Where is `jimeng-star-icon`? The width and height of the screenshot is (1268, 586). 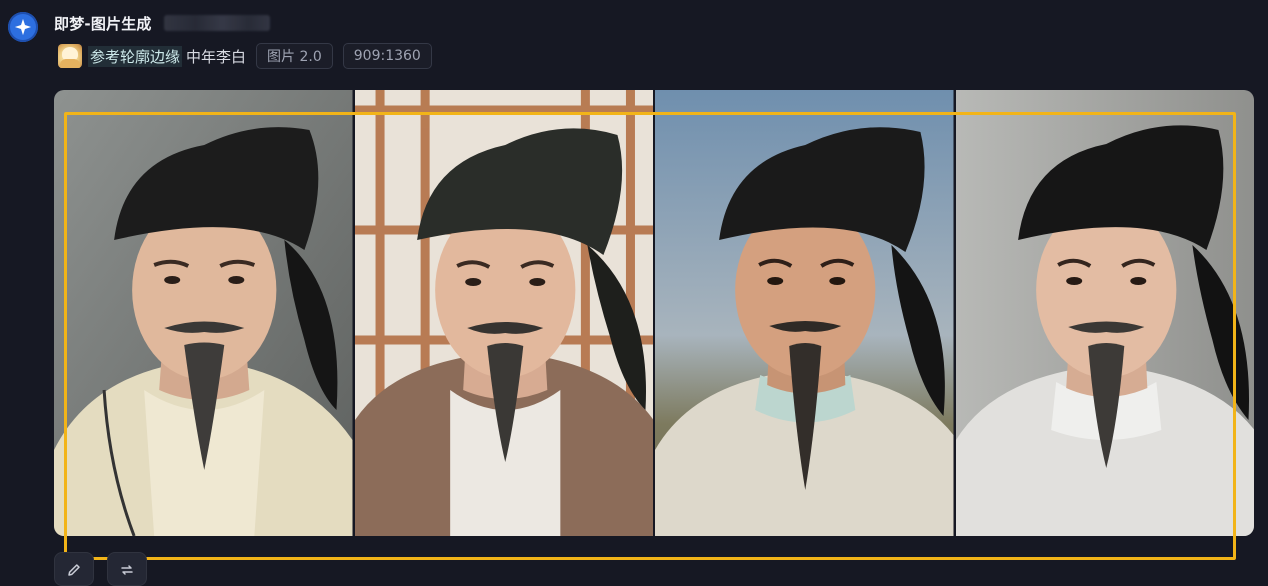
jimeng-star-icon is located at coordinates (23, 27).